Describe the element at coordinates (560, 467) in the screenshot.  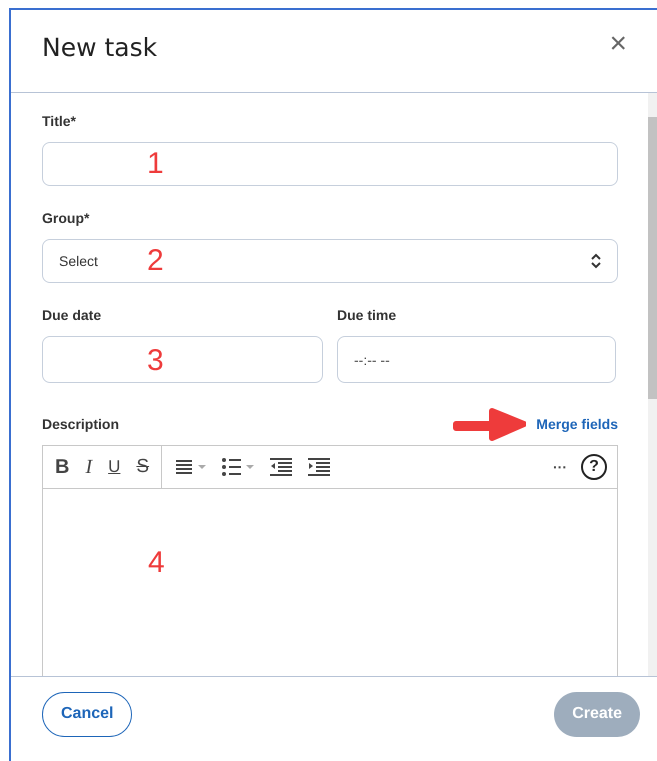
I see `more-button: ···` at that location.